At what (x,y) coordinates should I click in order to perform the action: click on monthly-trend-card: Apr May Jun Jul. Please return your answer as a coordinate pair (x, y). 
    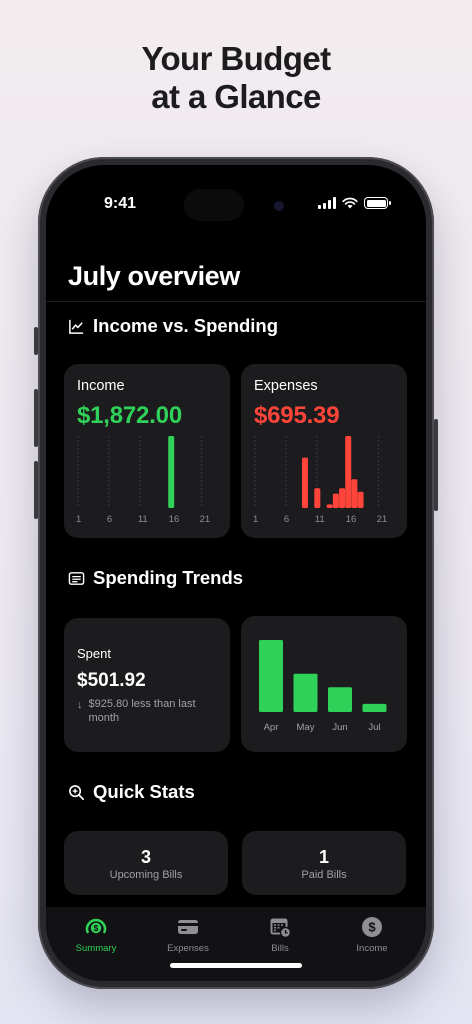
    Looking at the image, I should click on (324, 684).